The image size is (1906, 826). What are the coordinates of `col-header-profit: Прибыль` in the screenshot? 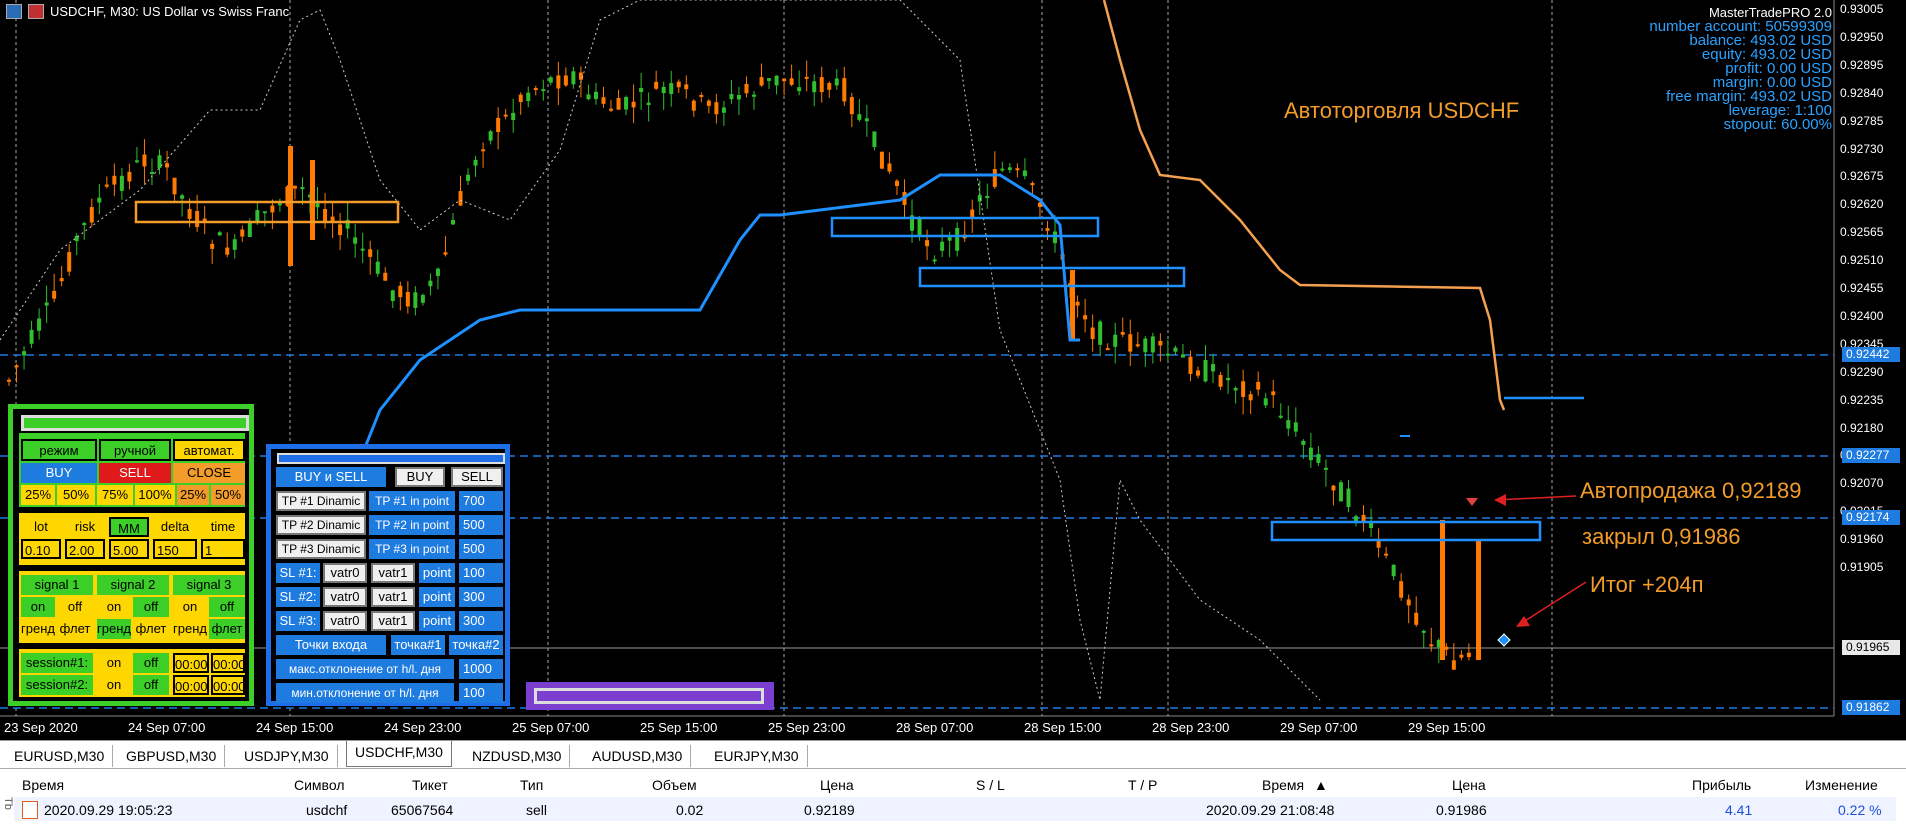 It's located at (1721, 785).